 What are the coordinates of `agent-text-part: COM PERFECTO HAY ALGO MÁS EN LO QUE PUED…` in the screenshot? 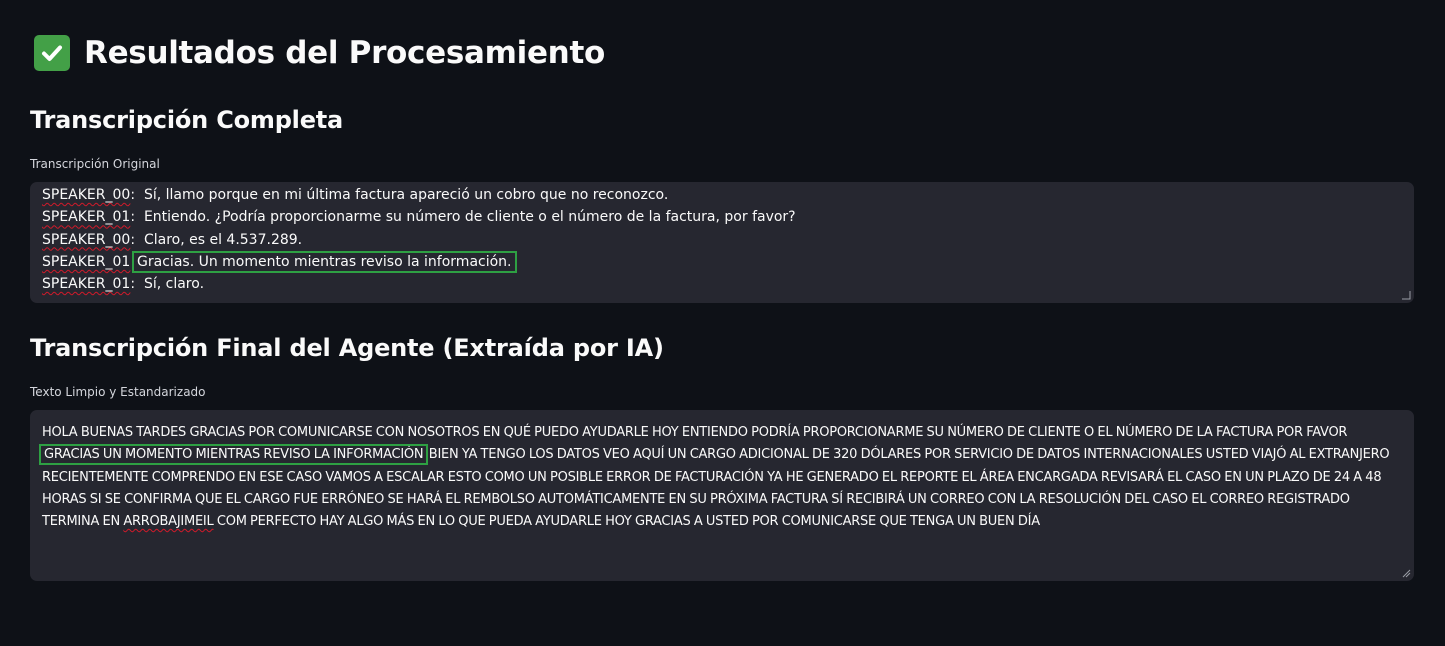 It's located at (626, 522).